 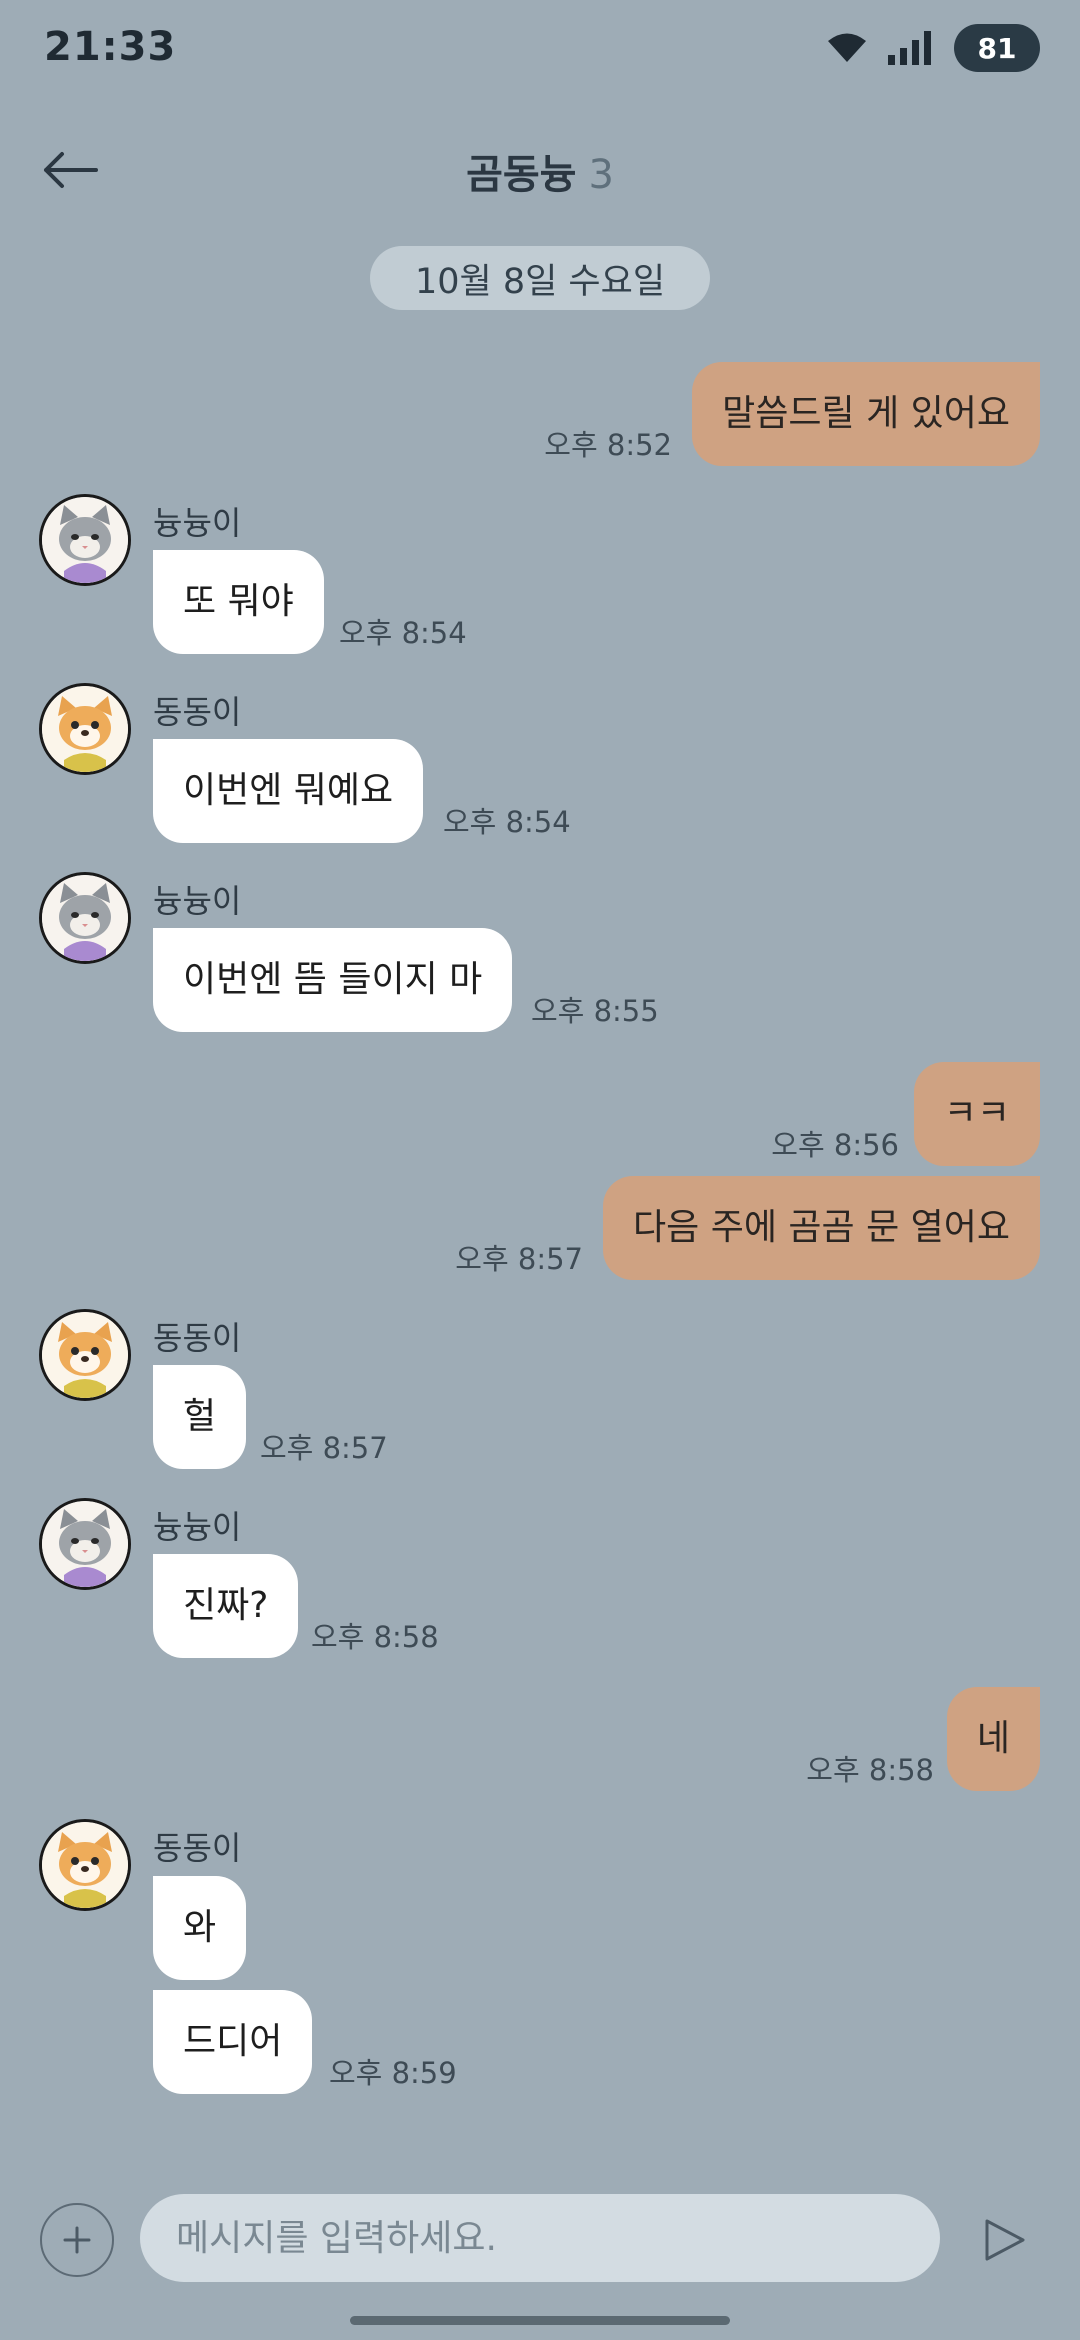 I want to click on message-time: 오후 8:55, so click(x=595, y=1011).